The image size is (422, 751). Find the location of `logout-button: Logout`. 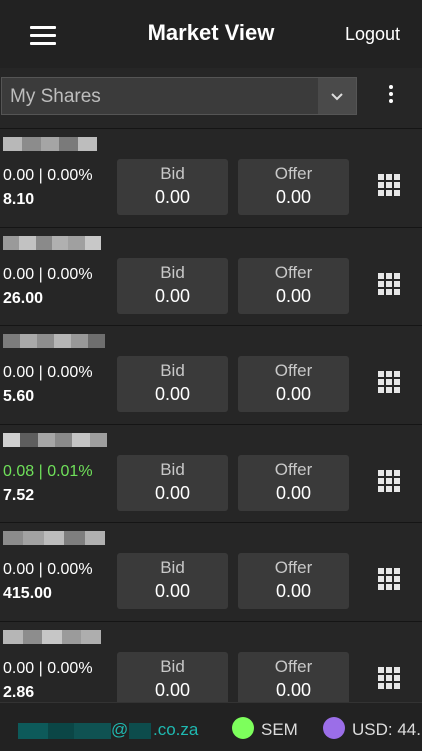

logout-button: Logout is located at coordinates (372, 34).